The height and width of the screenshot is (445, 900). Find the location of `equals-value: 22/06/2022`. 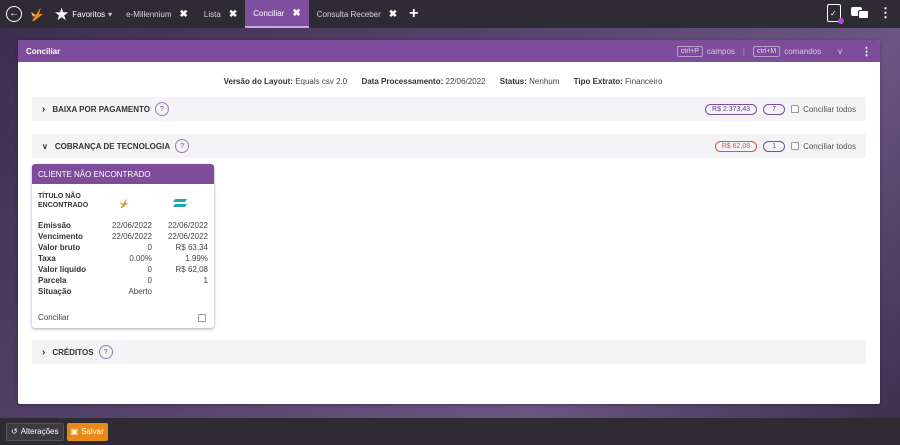

equals-value: 22/06/2022 is located at coordinates (187, 225).